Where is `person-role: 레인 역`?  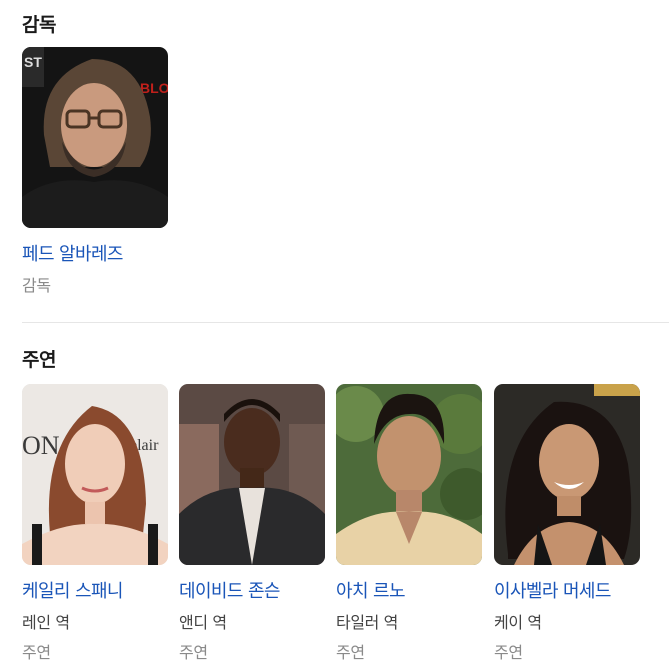
person-role: 레인 역 is located at coordinates (46, 622).